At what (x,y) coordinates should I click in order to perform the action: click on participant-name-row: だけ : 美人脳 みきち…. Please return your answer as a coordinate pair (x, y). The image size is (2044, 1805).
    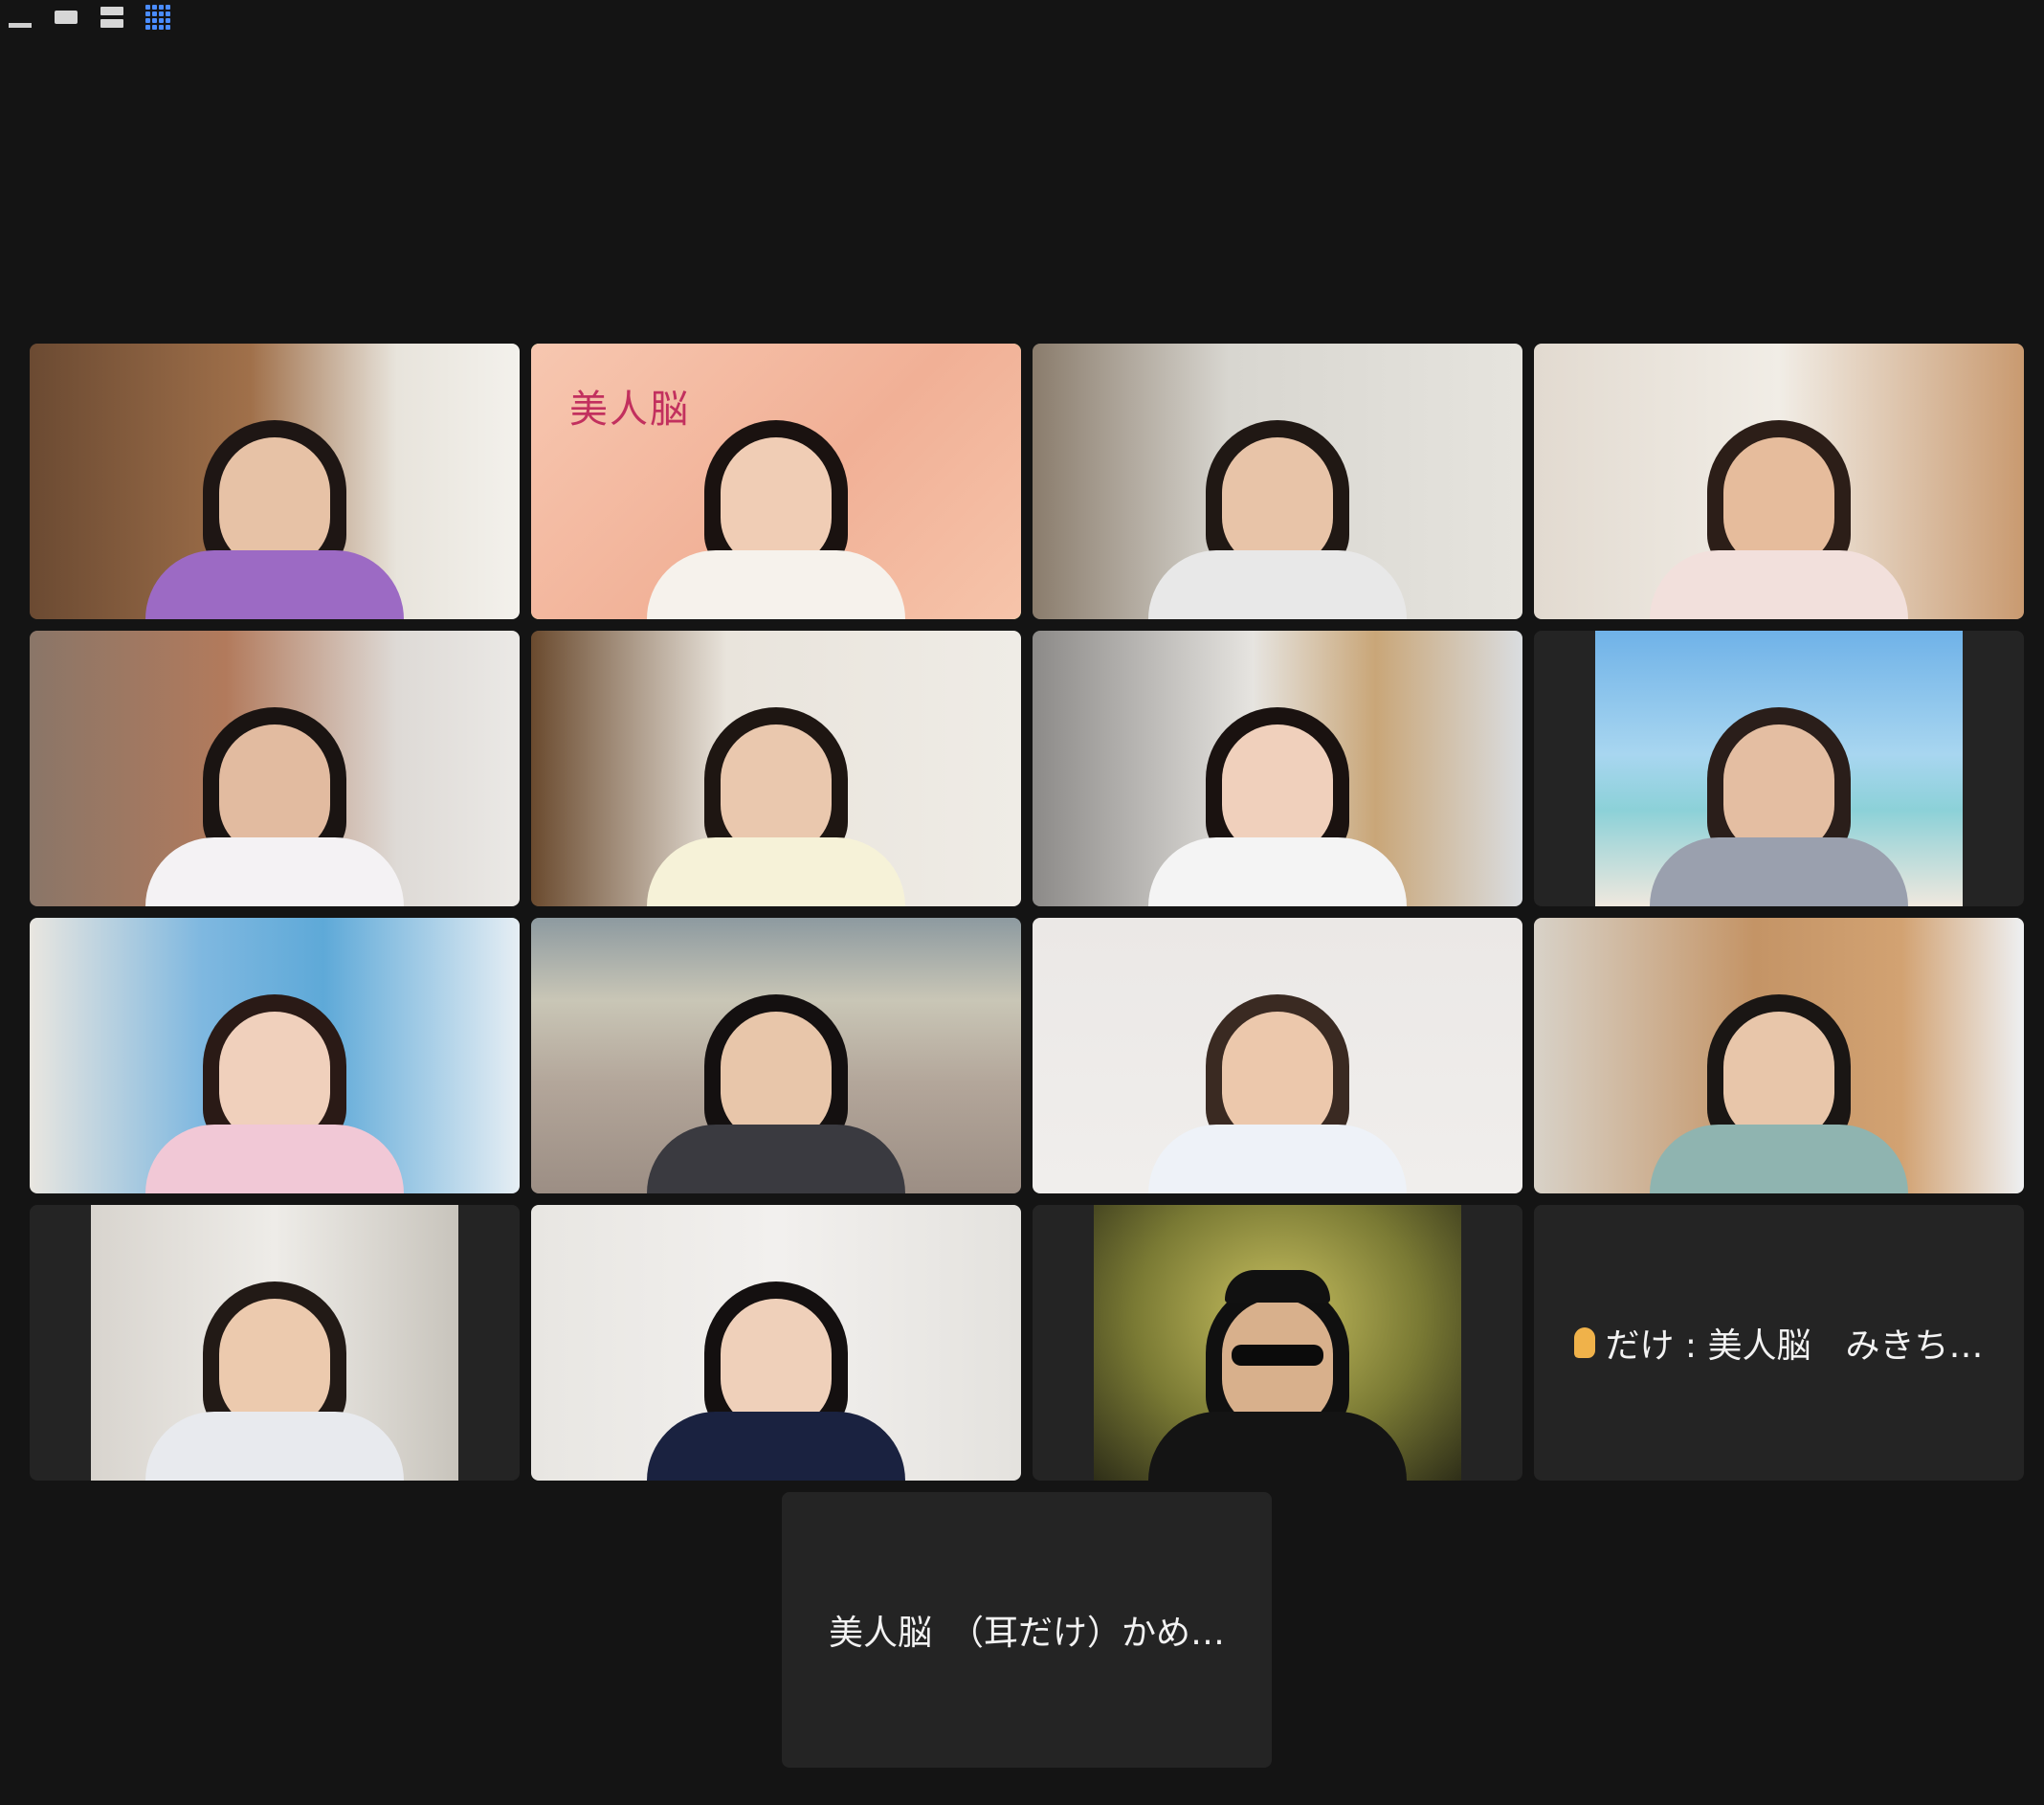
    Looking at the image, I should click on (1779, 1343).